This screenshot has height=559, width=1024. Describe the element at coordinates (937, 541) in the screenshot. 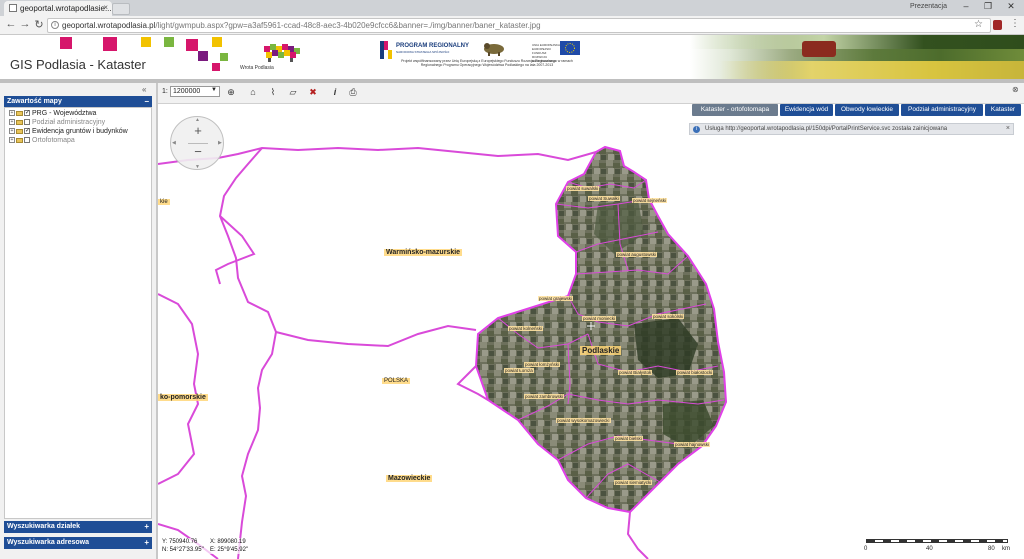

I see `scale-bar-graphic` at that location.